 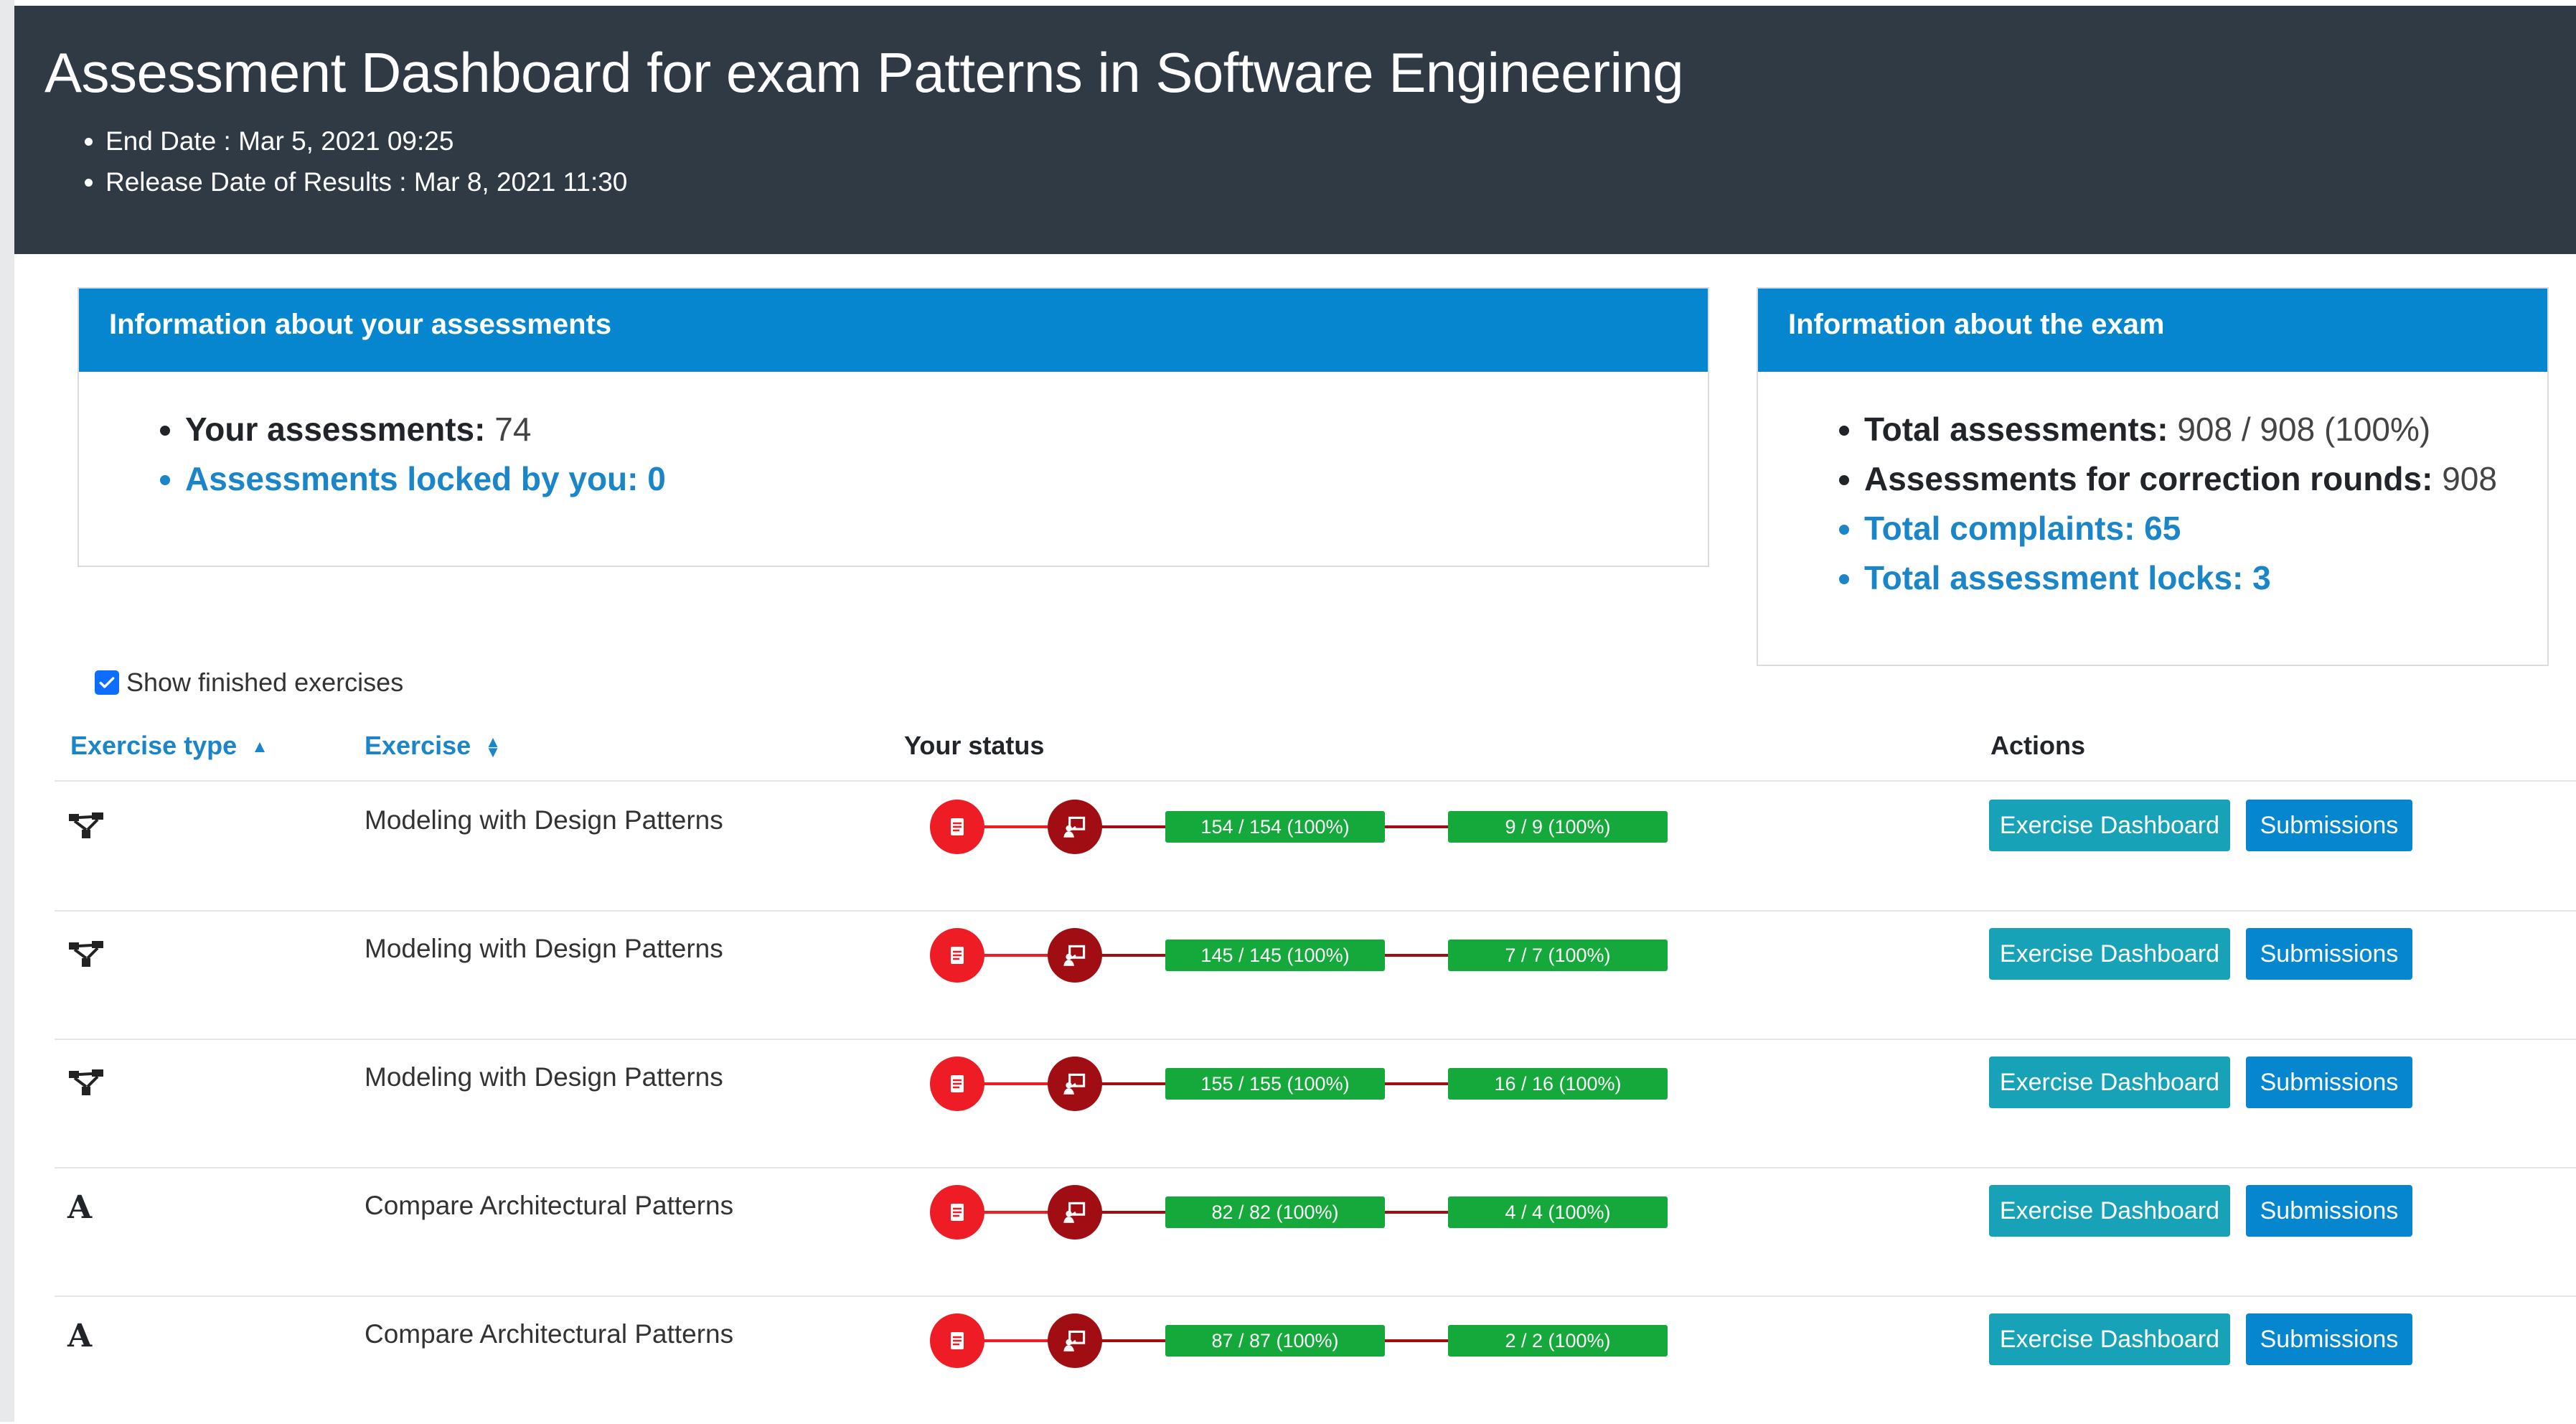 What do you see at coordinates (265, 683) in the screenshot?
I see `show-finished-label: Show finished exercises` at bounding box center [265, 683].